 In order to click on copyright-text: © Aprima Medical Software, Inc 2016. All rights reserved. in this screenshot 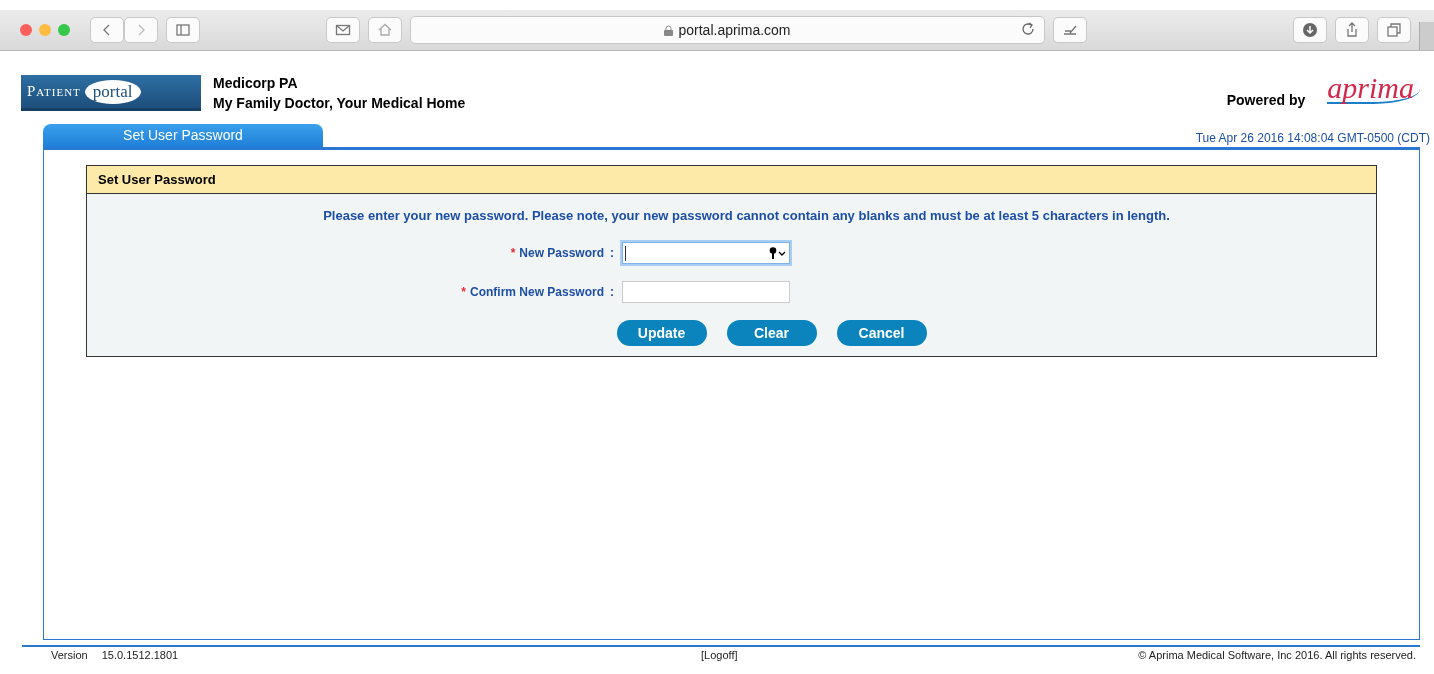, I will do `click(1277, 655)`.